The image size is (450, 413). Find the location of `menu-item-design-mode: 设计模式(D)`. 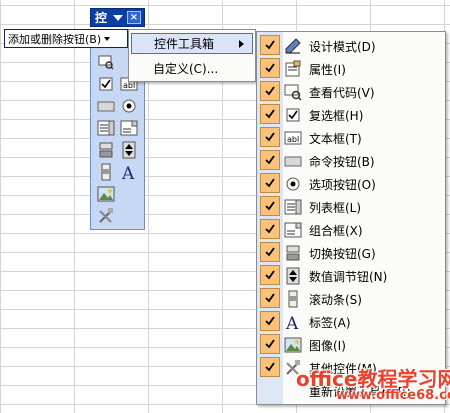

menu-item-design-mode: 设计模式(D) is located at coordinates (351, 45).